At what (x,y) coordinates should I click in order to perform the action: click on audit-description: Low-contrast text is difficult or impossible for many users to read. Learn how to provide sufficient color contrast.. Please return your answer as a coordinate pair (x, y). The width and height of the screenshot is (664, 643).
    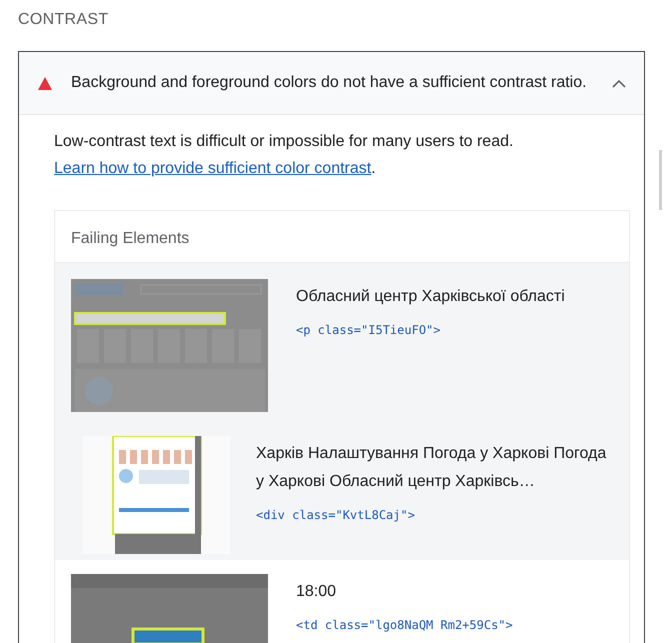
    Looking at the image, I should click on (284, 155).